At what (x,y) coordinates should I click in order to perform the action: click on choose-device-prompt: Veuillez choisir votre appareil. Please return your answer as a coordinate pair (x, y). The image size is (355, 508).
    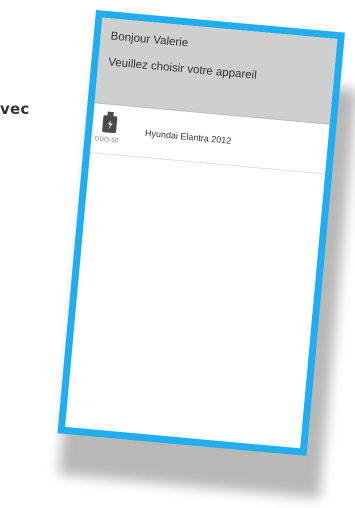
    Looking at the image, I should click on (182, 69).